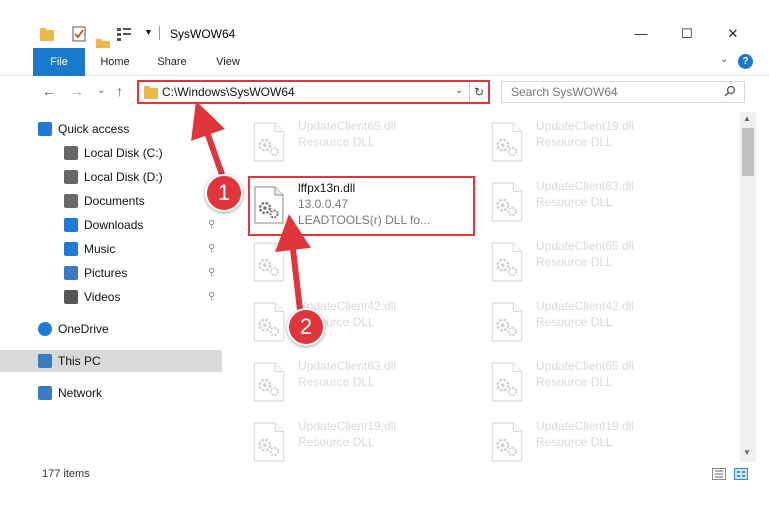 Image resolution: width=769 pixels, height=509 pixels. I want to click on sidebar-item-local-disk-d: Local Disk (D:), so click(111, 177).